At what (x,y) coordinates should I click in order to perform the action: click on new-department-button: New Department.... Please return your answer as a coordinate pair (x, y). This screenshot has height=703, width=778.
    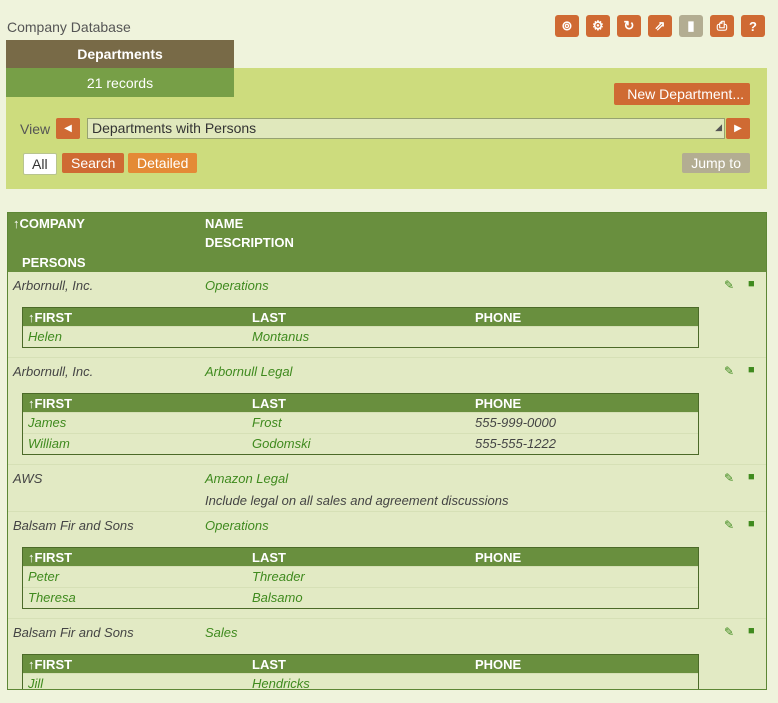
    Looking at the image, I should click on (682, 94).